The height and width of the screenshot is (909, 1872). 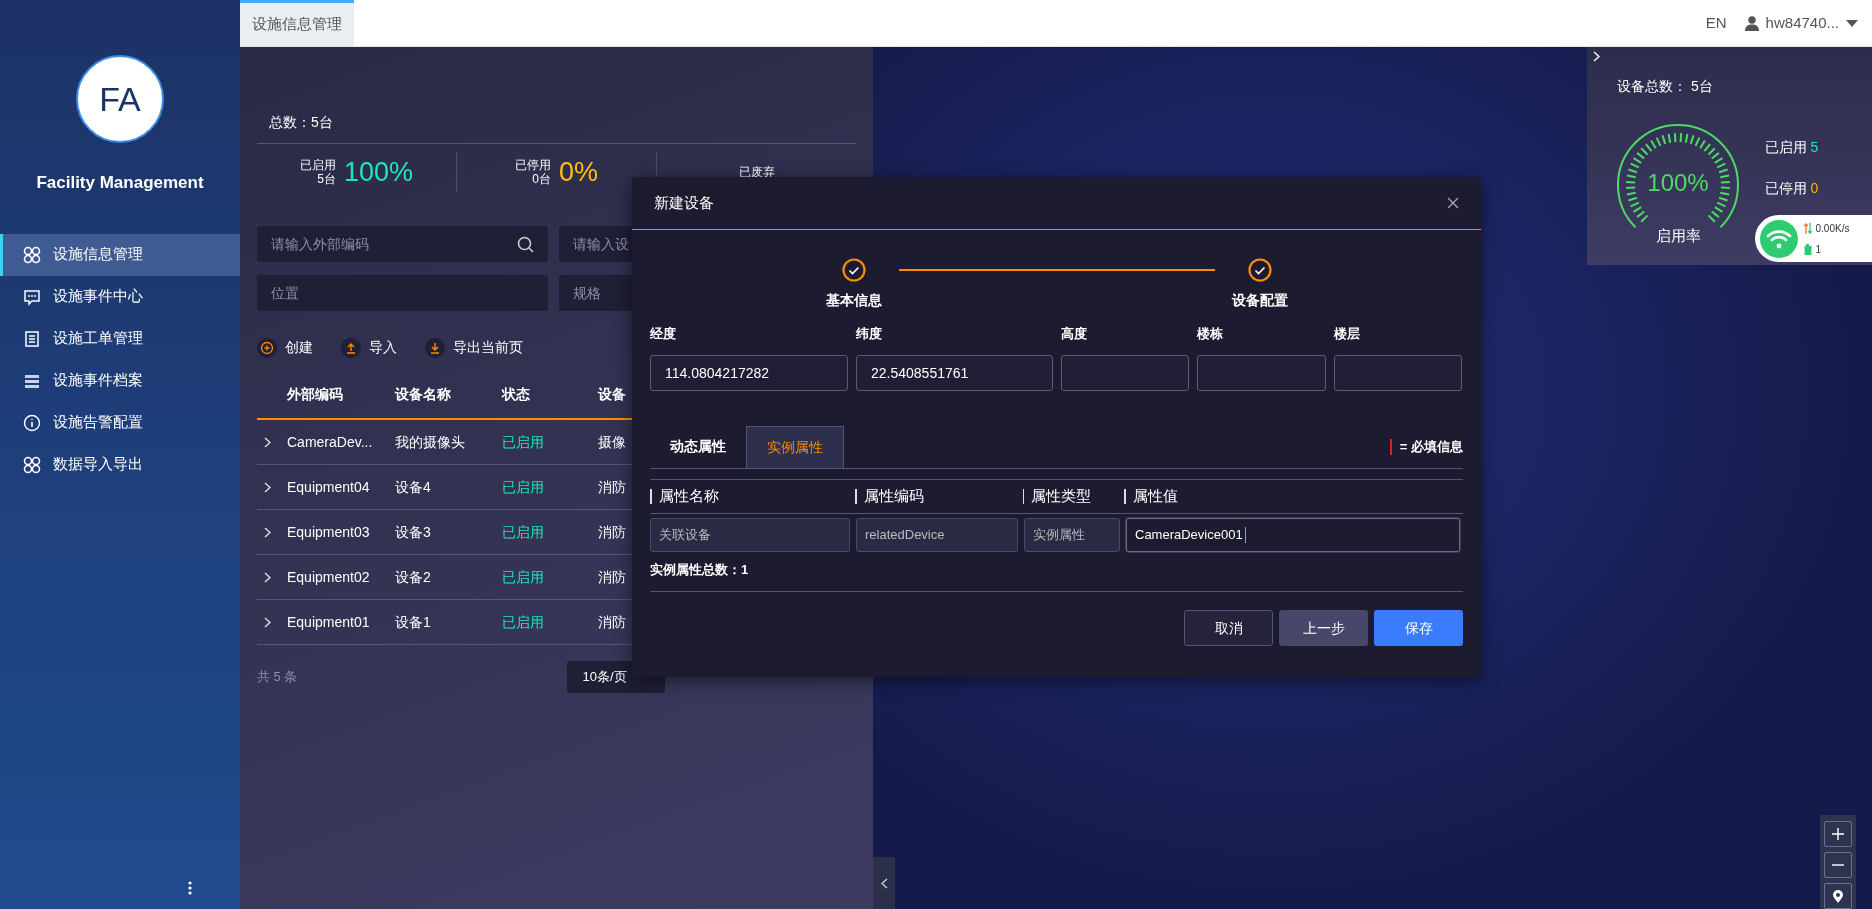 What do you see at coordinates (351, 347) in the screenshot?
I see `upload-icon` at bounding box center [351, 347].